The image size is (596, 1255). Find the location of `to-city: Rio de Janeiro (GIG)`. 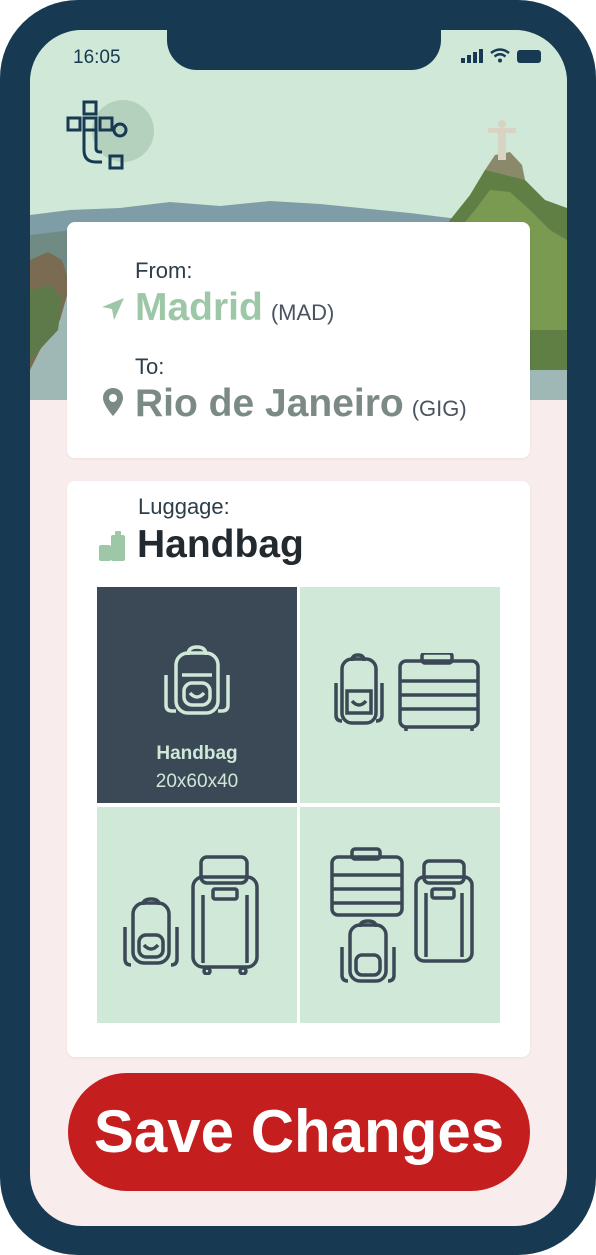

to-city: Rio de Janeiro (GIG) is located at coordinates (301, 404).